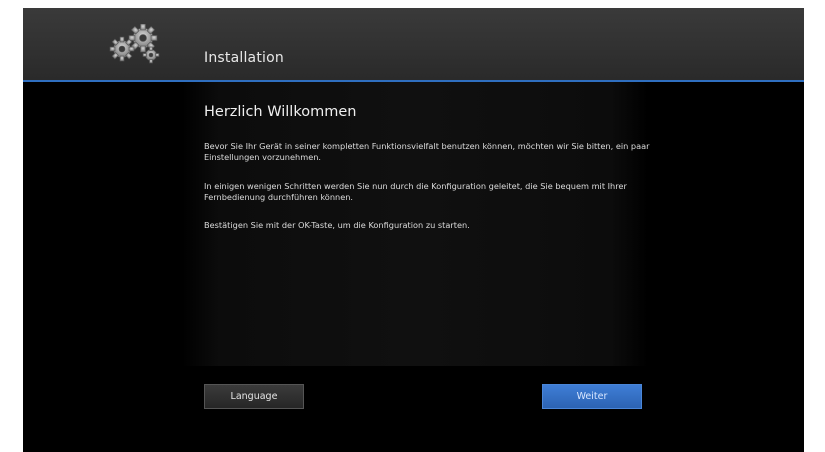  I want to click on next-button: Weiter, so click(592, 396).